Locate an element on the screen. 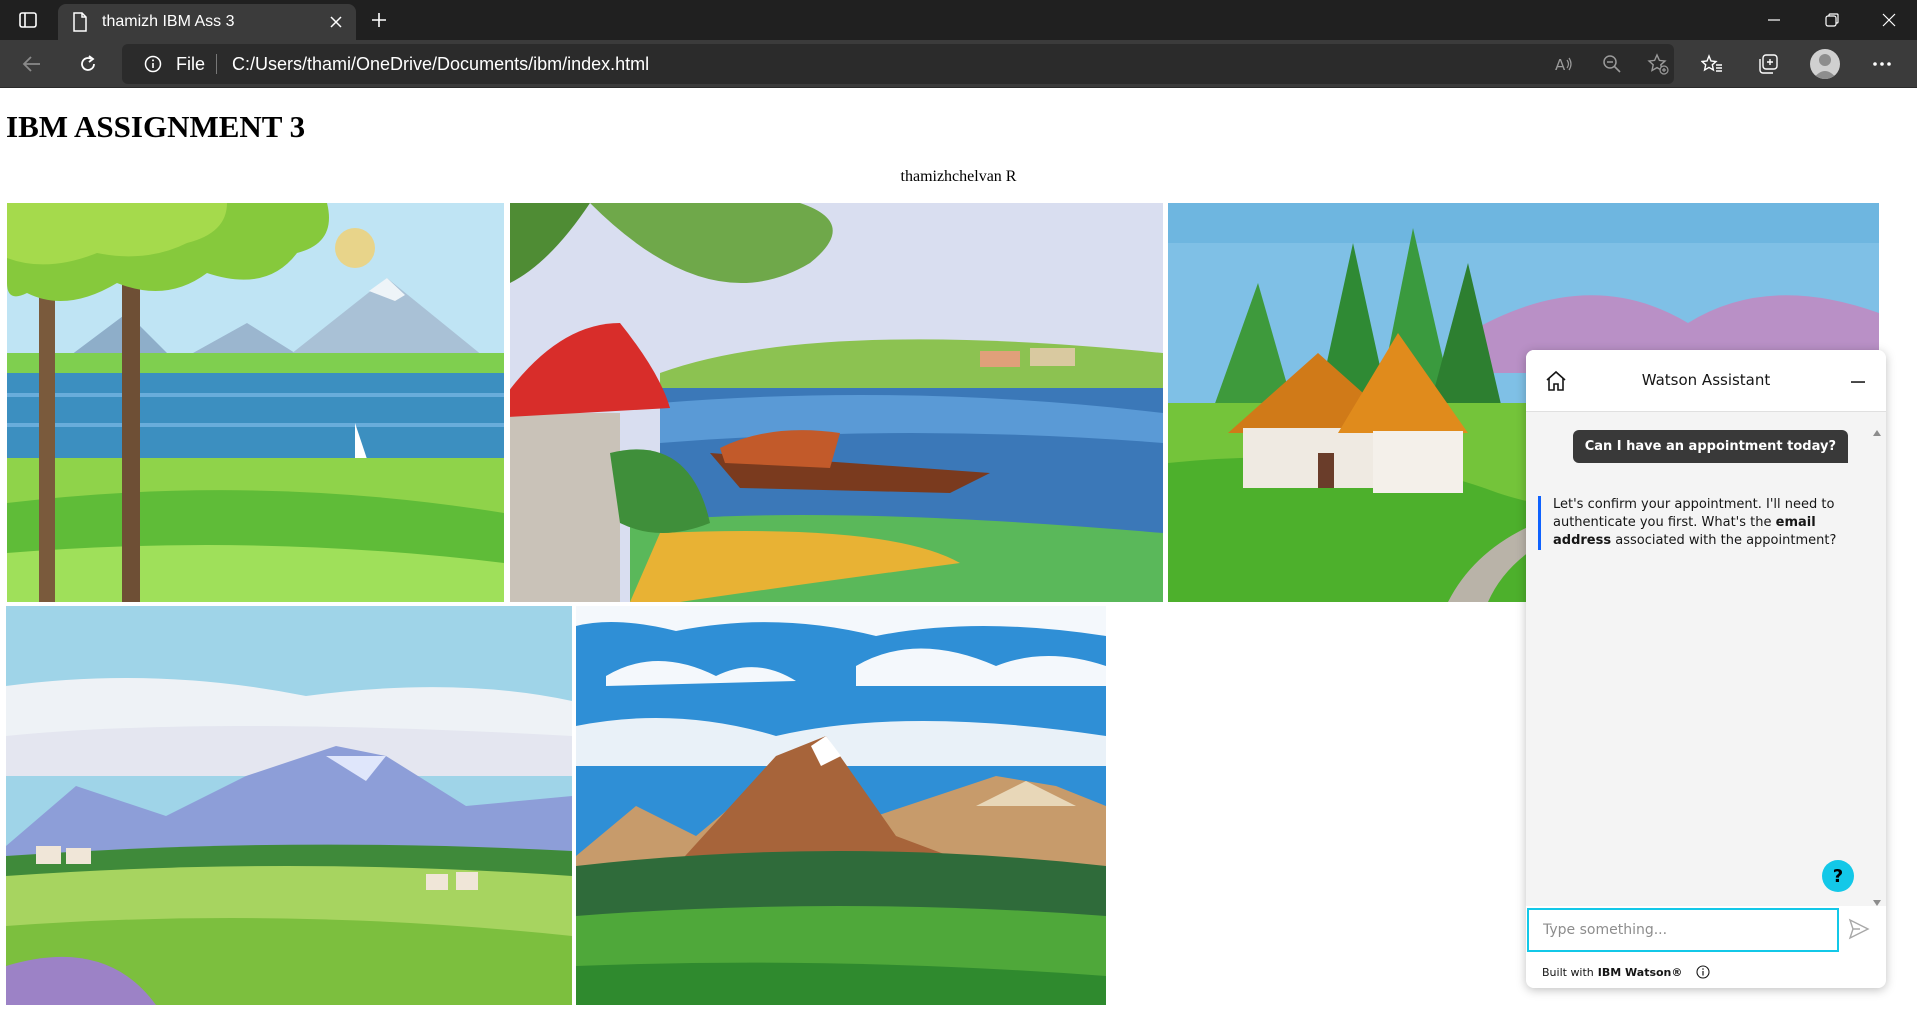 Image resolution: width=1917 pixels, height=1021 pixels. minimize-window-icon is located at coordinates (1774, 20).